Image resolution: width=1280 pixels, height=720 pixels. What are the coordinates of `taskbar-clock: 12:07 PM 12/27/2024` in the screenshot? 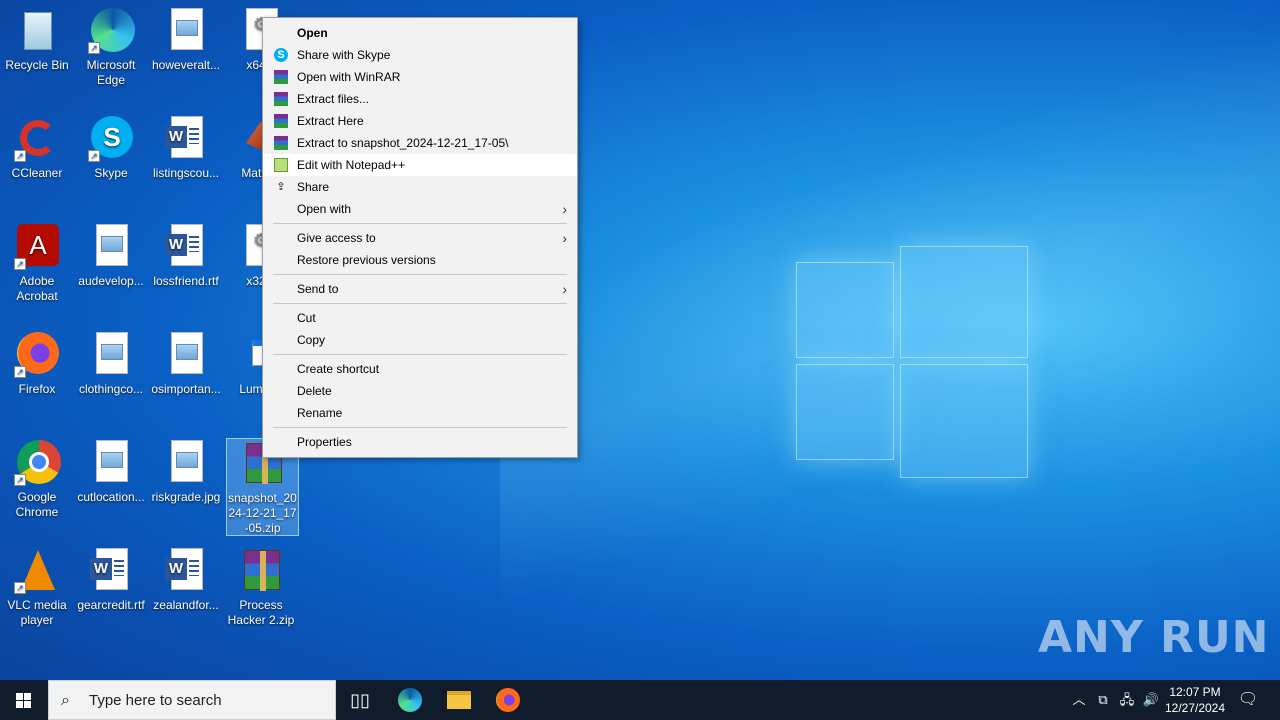 It's located at (1195, 700).